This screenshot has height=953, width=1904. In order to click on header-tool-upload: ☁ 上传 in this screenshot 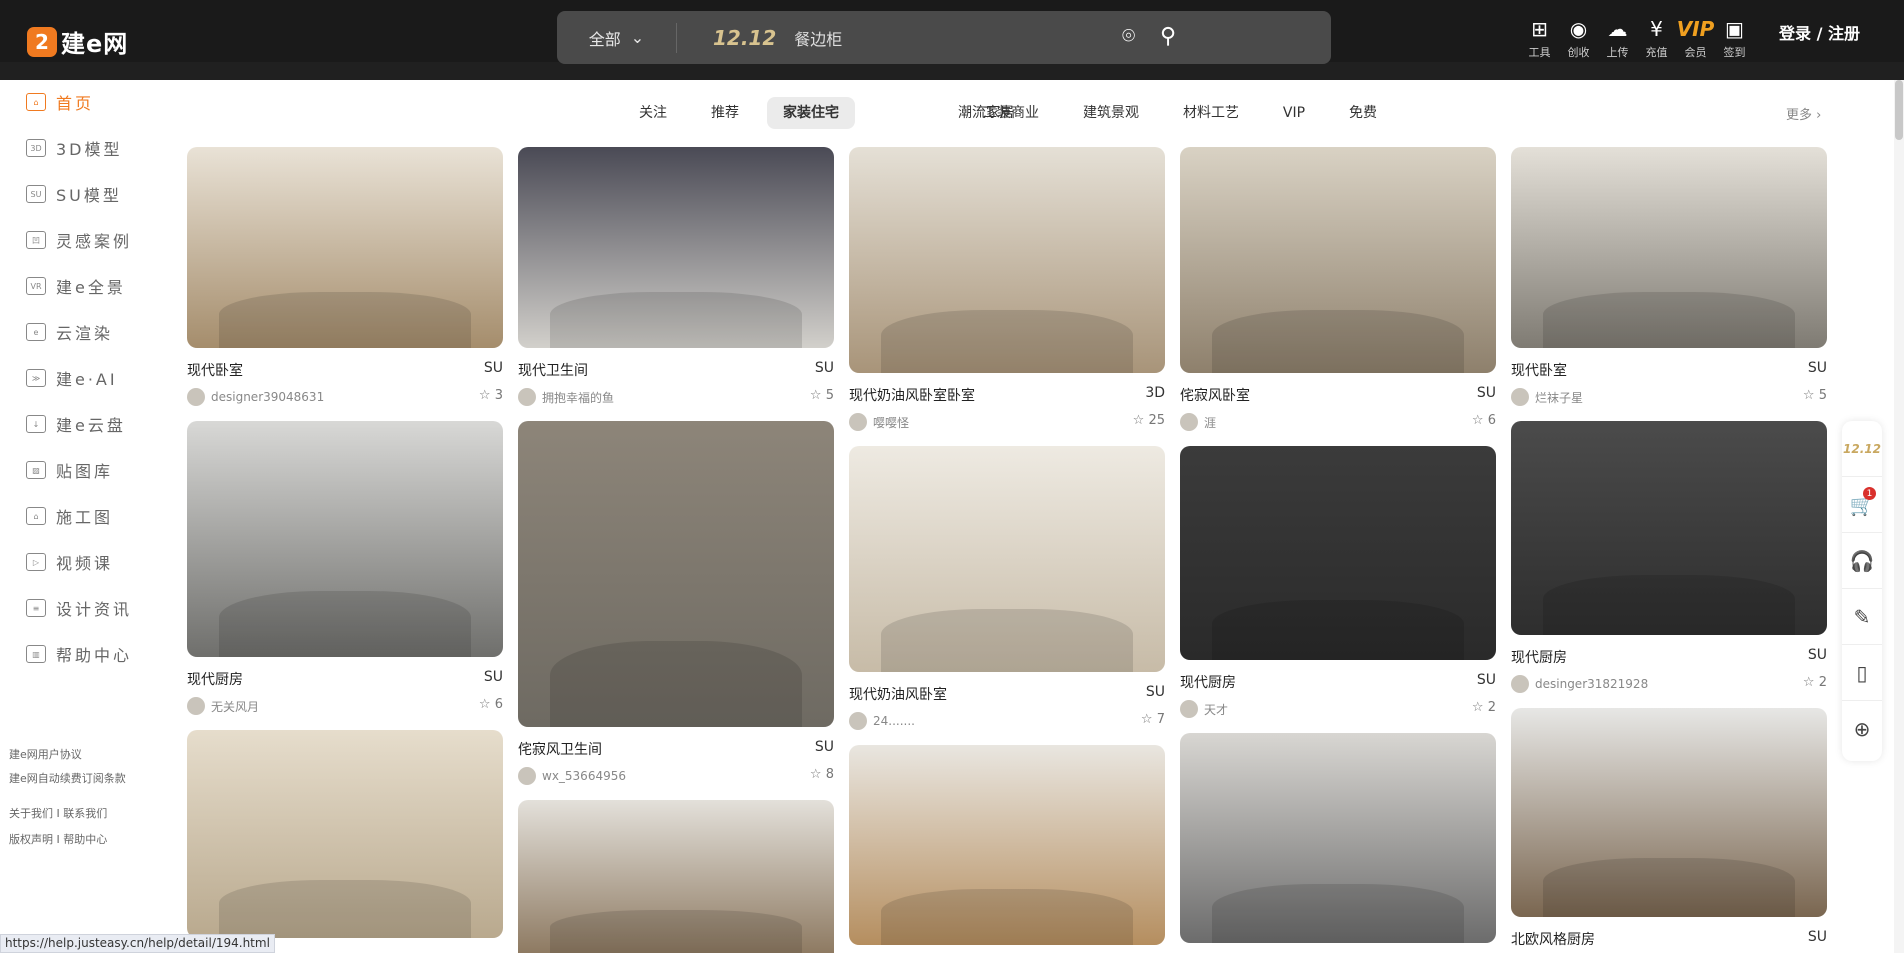, I will do `click(1617, 38)`.